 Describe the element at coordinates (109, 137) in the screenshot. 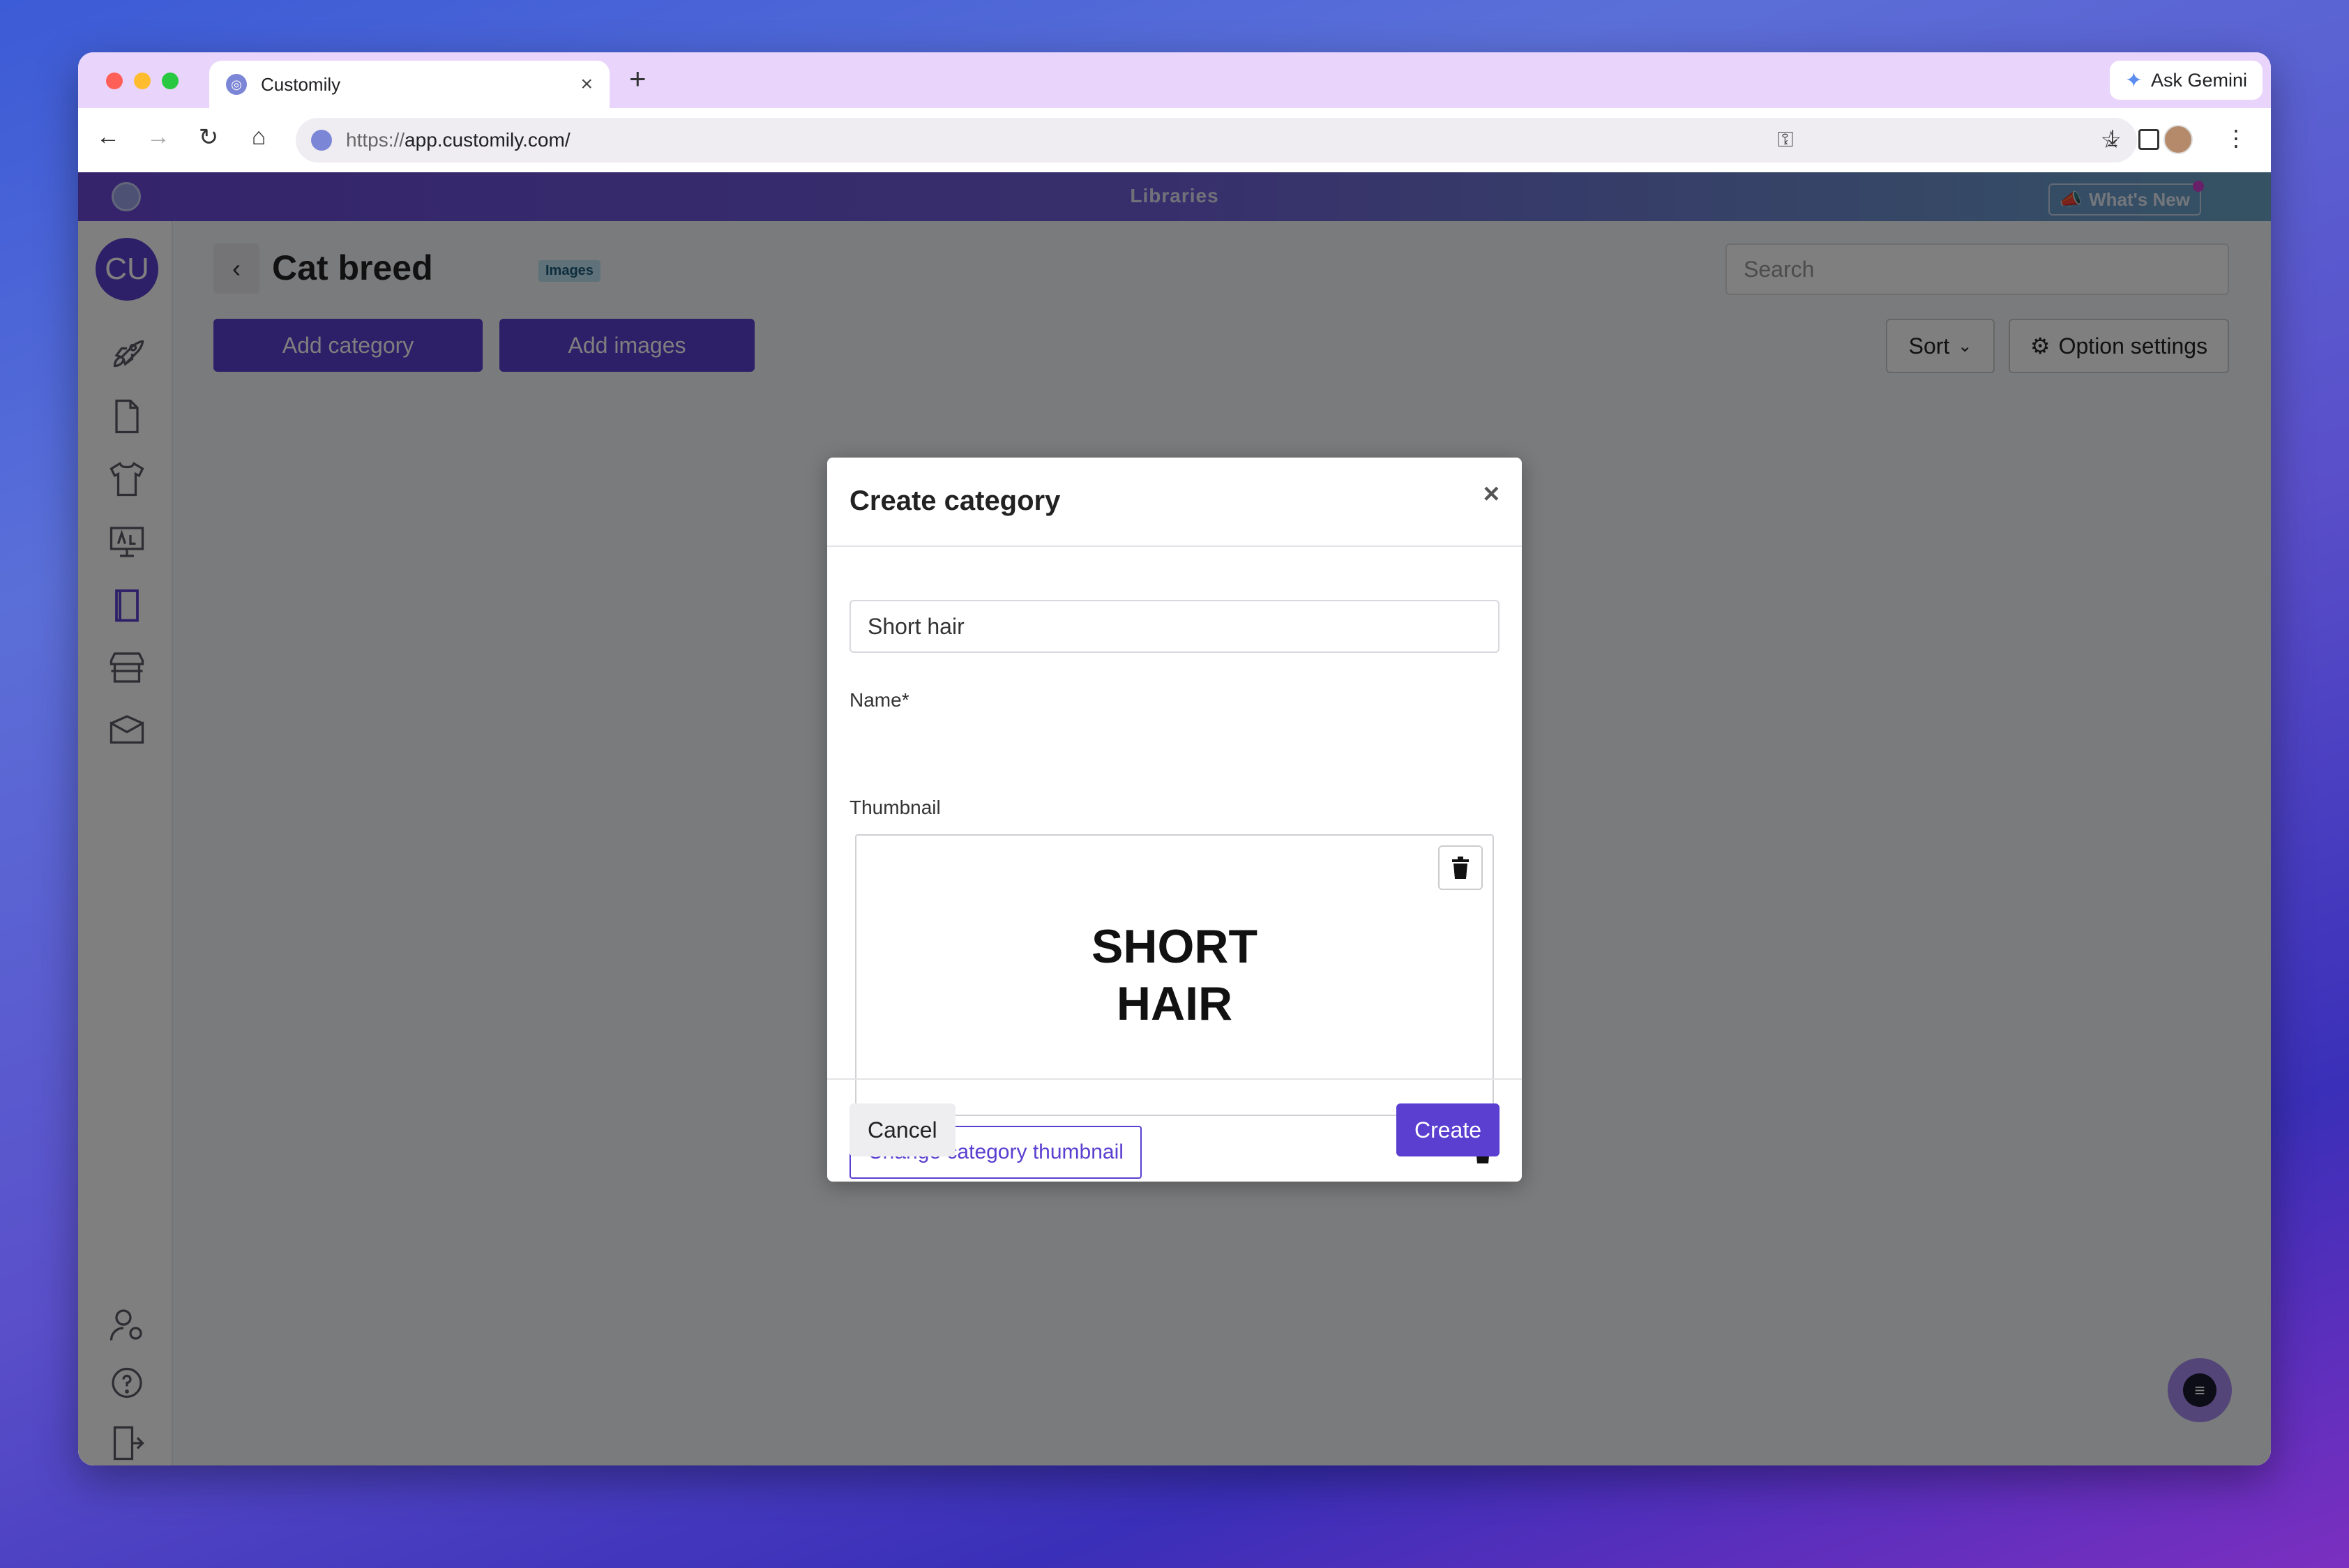

I see `back-arrow-icon: ←` at that location.